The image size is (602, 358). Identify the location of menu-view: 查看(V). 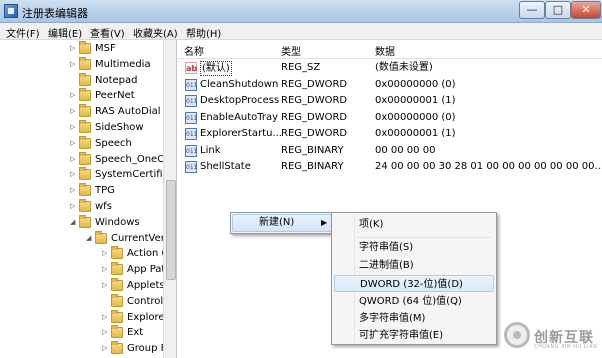
(107, 32).